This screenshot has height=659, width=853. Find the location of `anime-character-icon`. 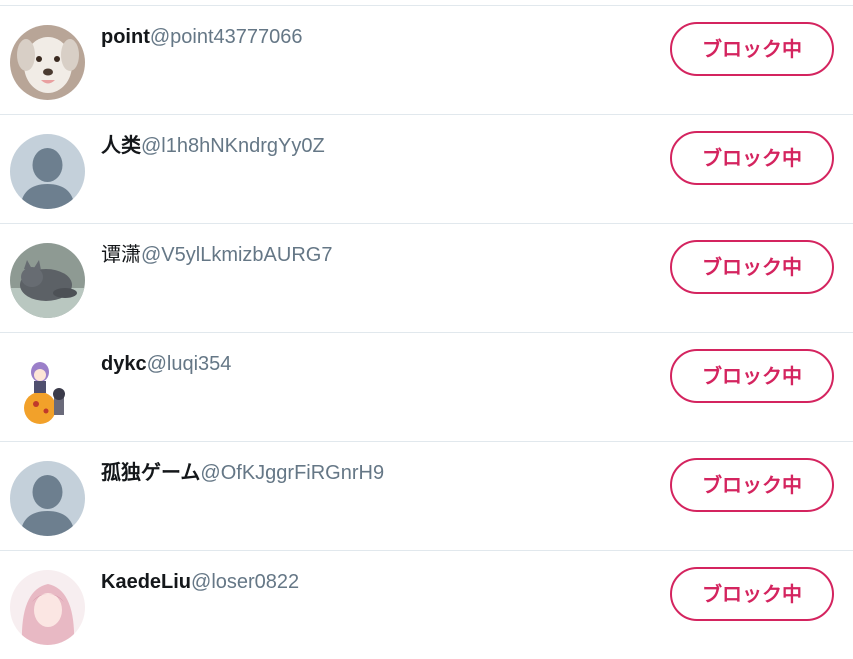

anime-character-icon is located at coordinates (47, 389).